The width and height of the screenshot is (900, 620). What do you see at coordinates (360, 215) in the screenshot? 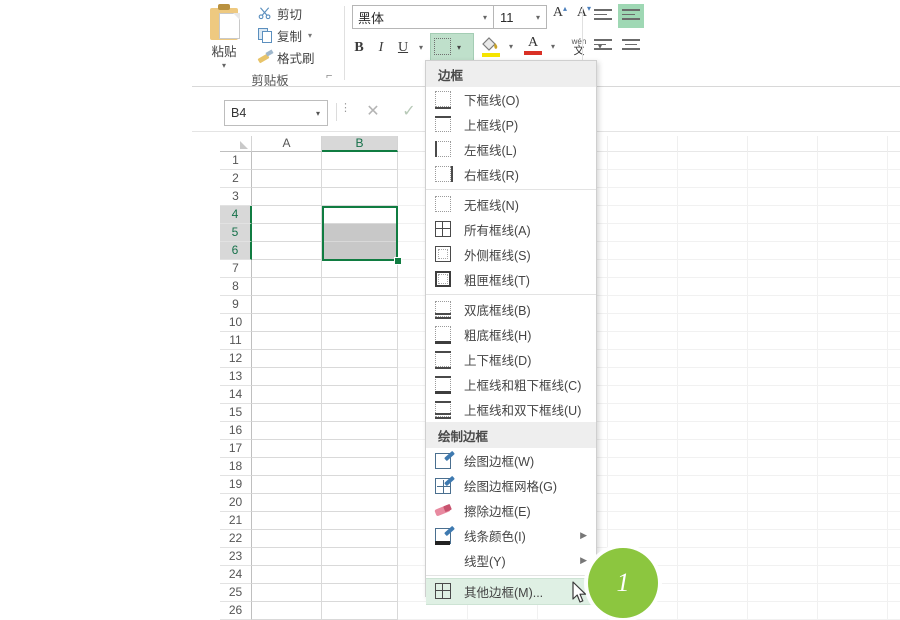
I see `cell-B4` at bounding box center [360, 215].